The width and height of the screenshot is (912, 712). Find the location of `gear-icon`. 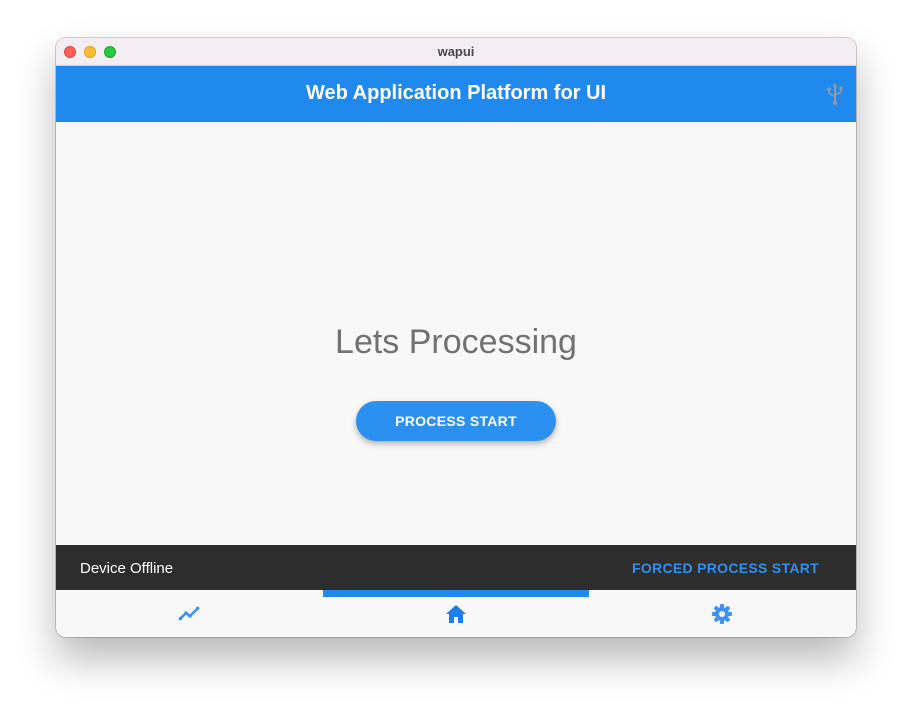

gear-icon is located at coordinates (722, 614).